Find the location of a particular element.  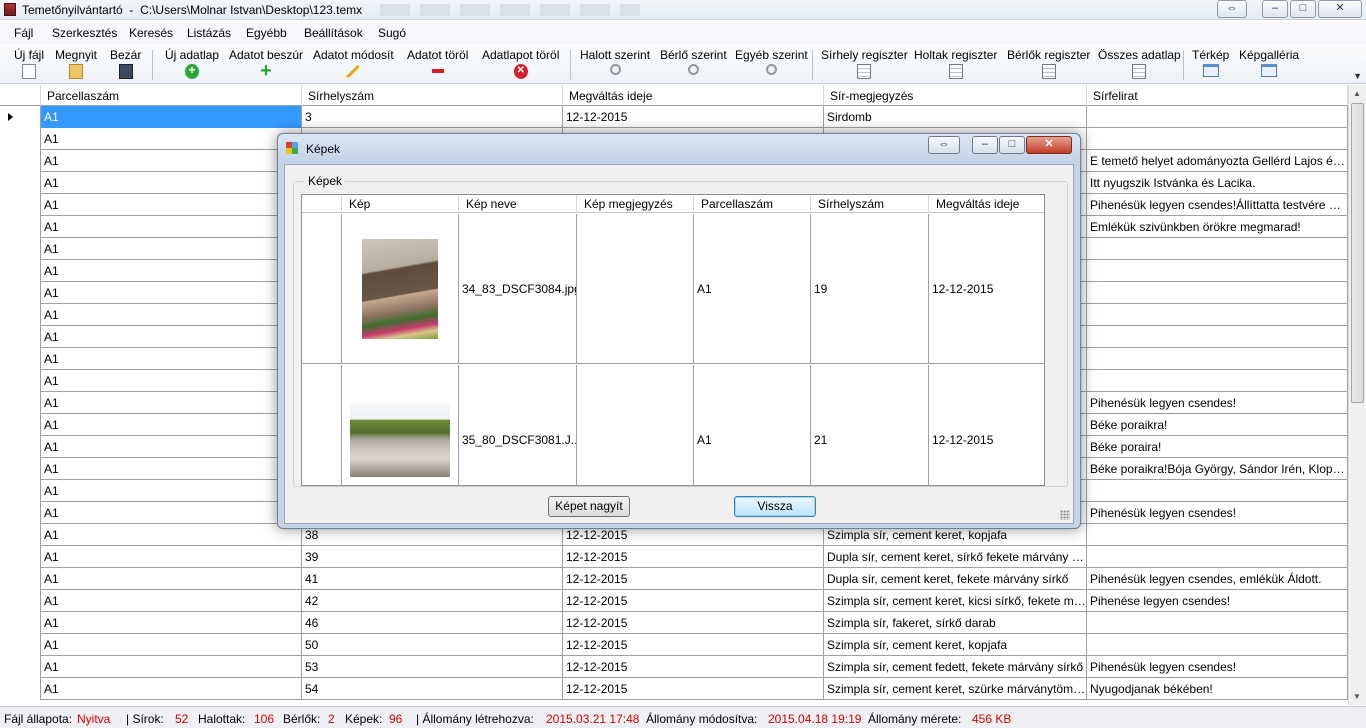

modify-data-button: Adatot módosít is located at coordinates (353, 63).